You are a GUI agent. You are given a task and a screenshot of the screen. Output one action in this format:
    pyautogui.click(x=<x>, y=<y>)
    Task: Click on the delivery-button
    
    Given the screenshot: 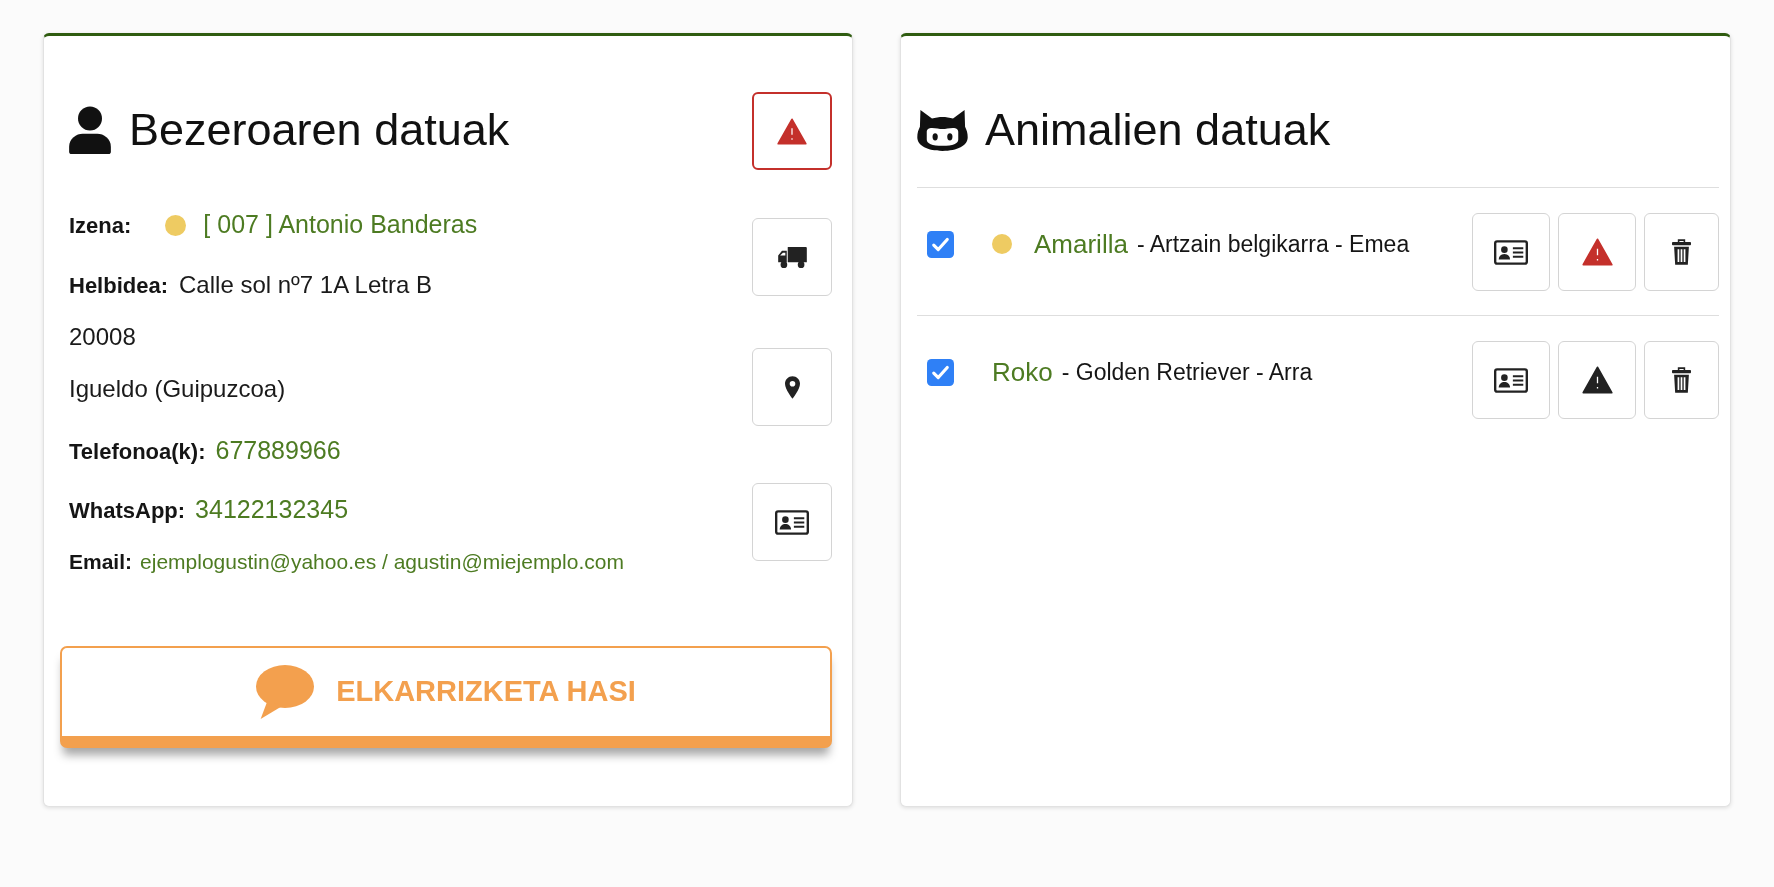 What is the action you would take?
    pyautogui.click(x=792, y=257)
    